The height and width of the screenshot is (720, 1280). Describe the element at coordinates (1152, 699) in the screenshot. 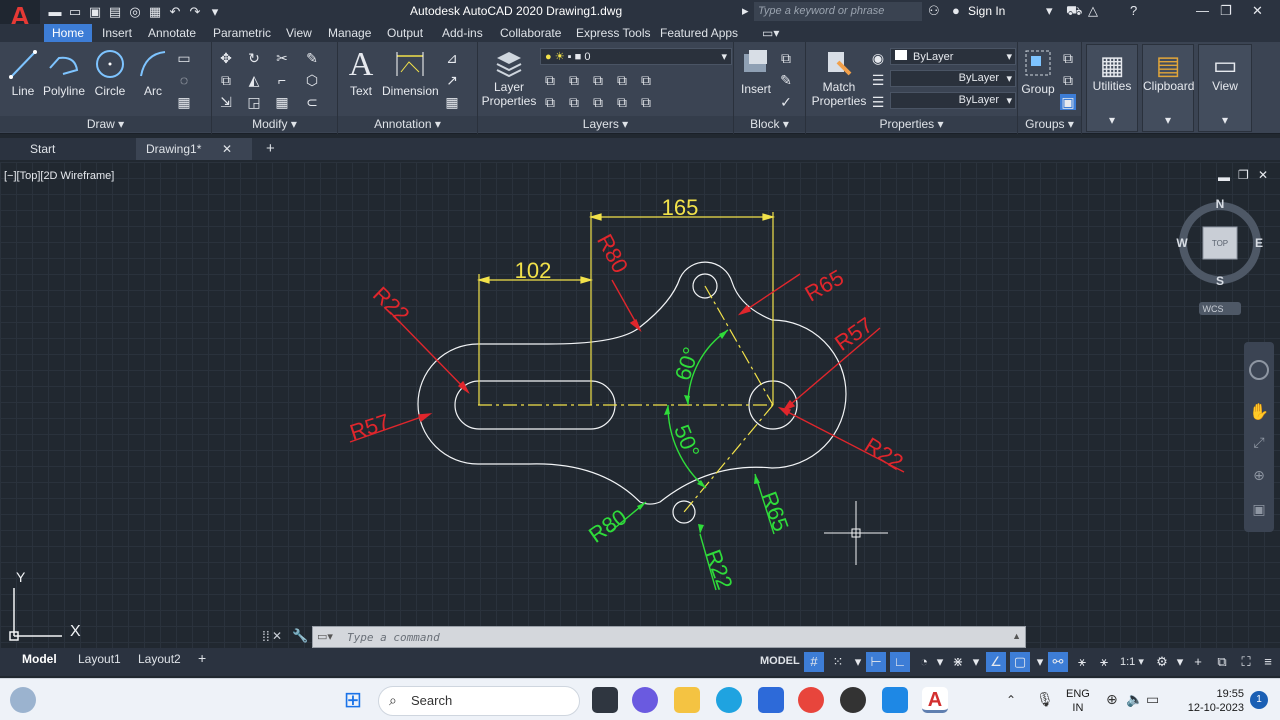

I see `battery-icon: ▭` at that location.